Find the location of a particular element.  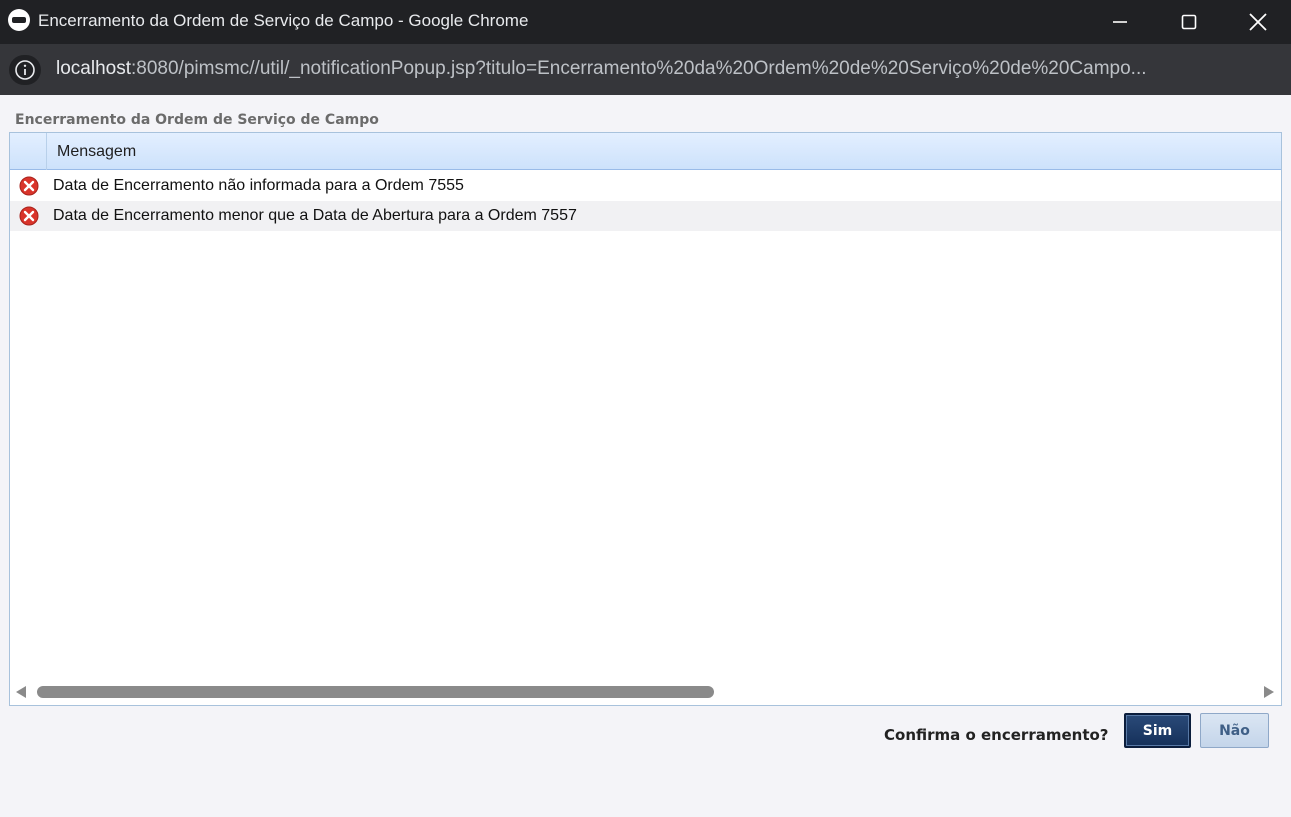

site-info-button is located at coordinates (25, 70).